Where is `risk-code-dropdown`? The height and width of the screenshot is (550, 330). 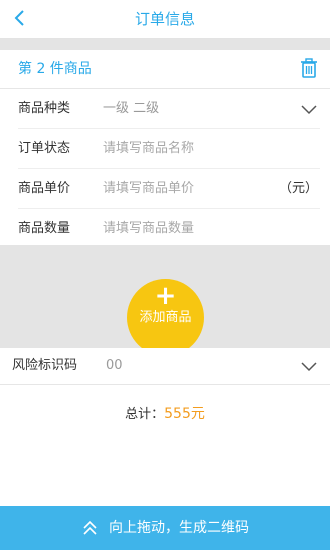 risk-code-dropdown is located at coordinates (309, 366).